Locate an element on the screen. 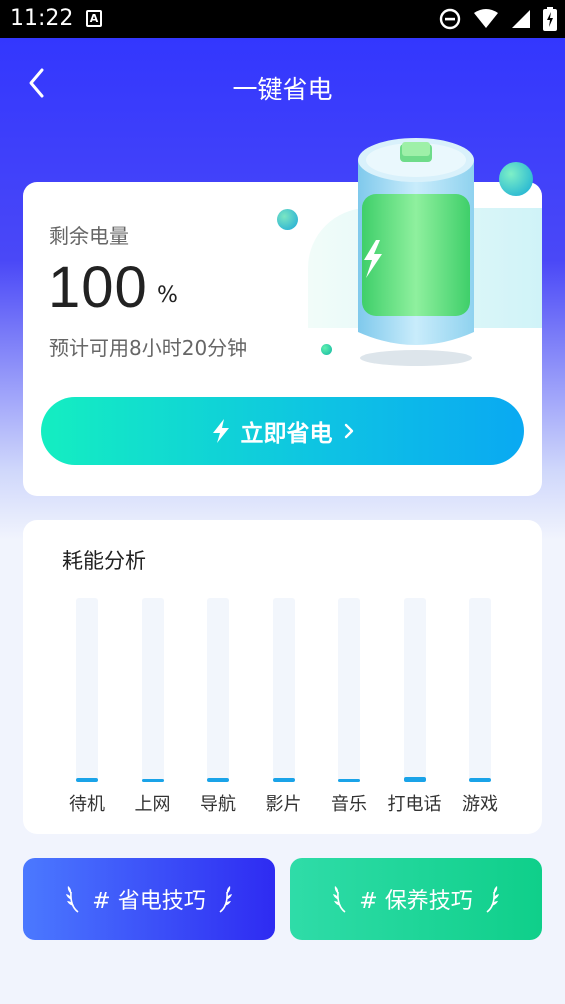 The height and width of the screenshot is (1004, 565). lightning-icon is located at coordinates (220, 431).